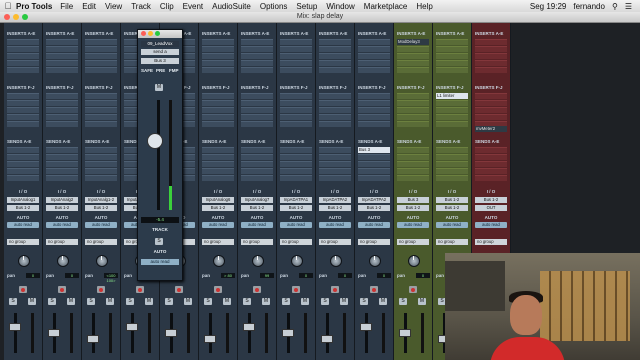  I want to click on input-selector: InputAnalog1, so click(23, 200).